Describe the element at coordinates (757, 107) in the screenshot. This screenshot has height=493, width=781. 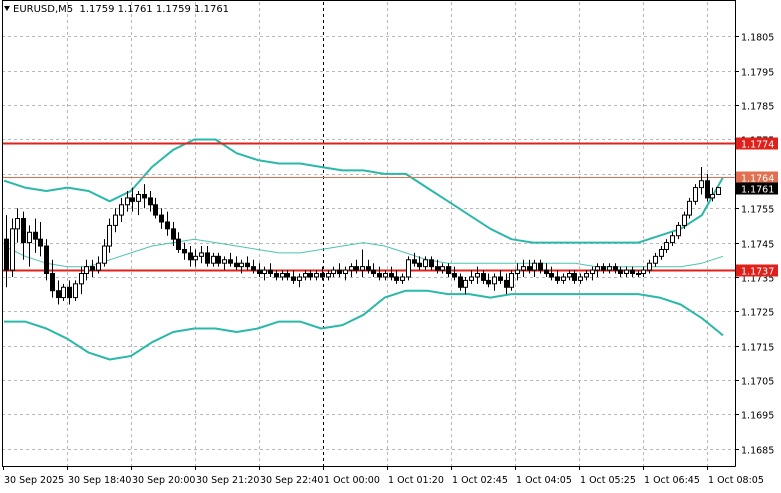
I see `y-tick-label: 1.1785` at that location.